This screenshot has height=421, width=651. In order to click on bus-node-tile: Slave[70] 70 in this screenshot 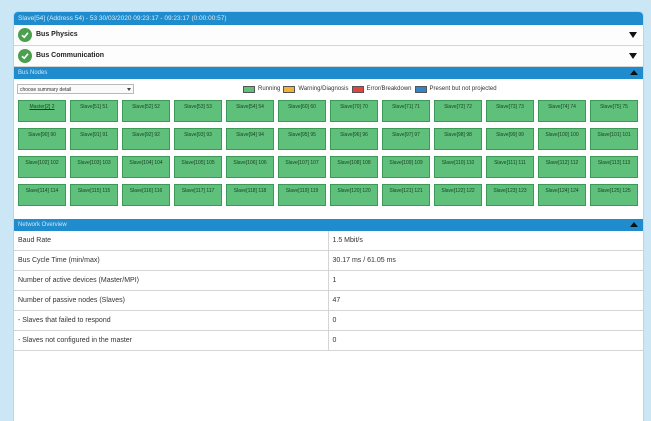, I will do `click(354, 111)`.